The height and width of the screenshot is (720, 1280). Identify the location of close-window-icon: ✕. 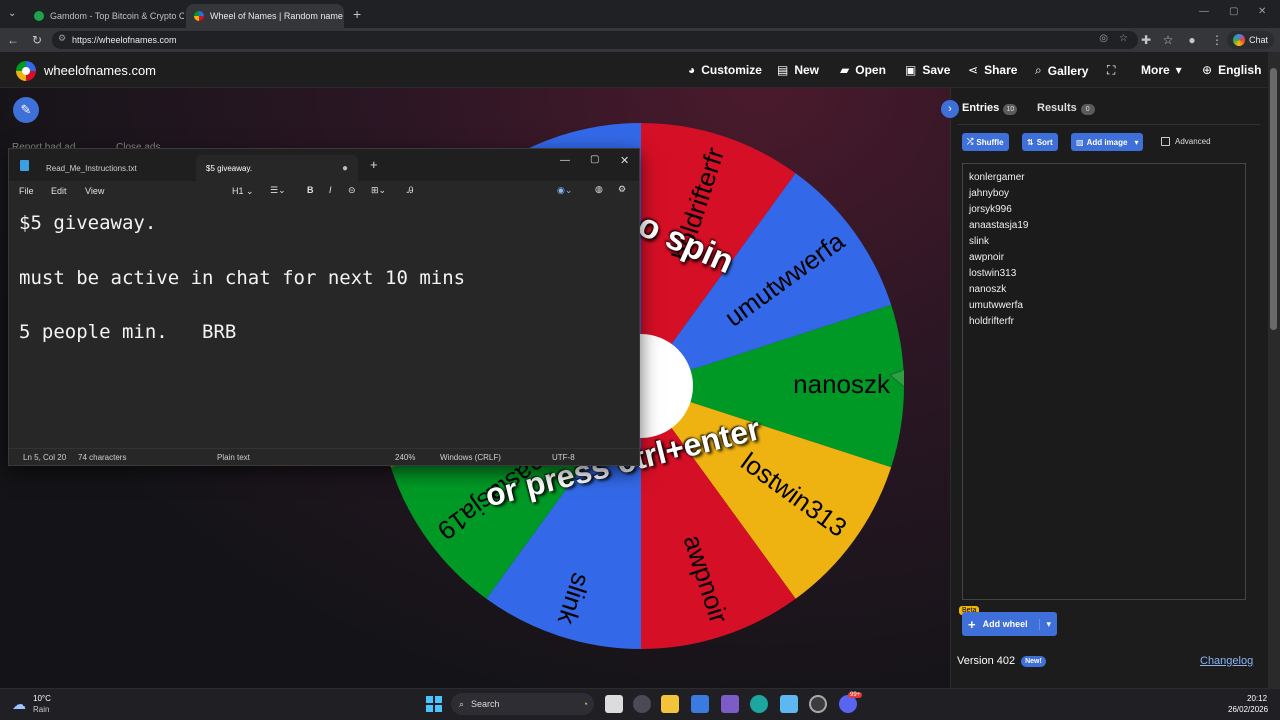
(1262, 11).